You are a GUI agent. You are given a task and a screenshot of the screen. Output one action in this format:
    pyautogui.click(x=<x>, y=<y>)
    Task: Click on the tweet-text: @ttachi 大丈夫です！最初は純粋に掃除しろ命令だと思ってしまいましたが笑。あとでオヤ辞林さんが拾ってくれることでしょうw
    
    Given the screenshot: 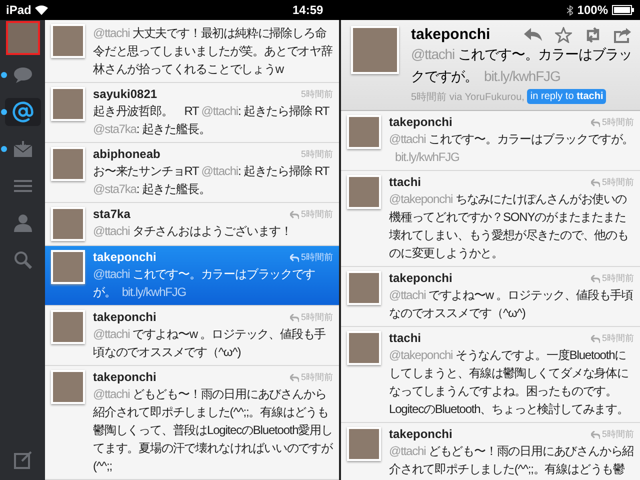 What is the action you would take?
    pyautogui.click(x=213, y=51)
    